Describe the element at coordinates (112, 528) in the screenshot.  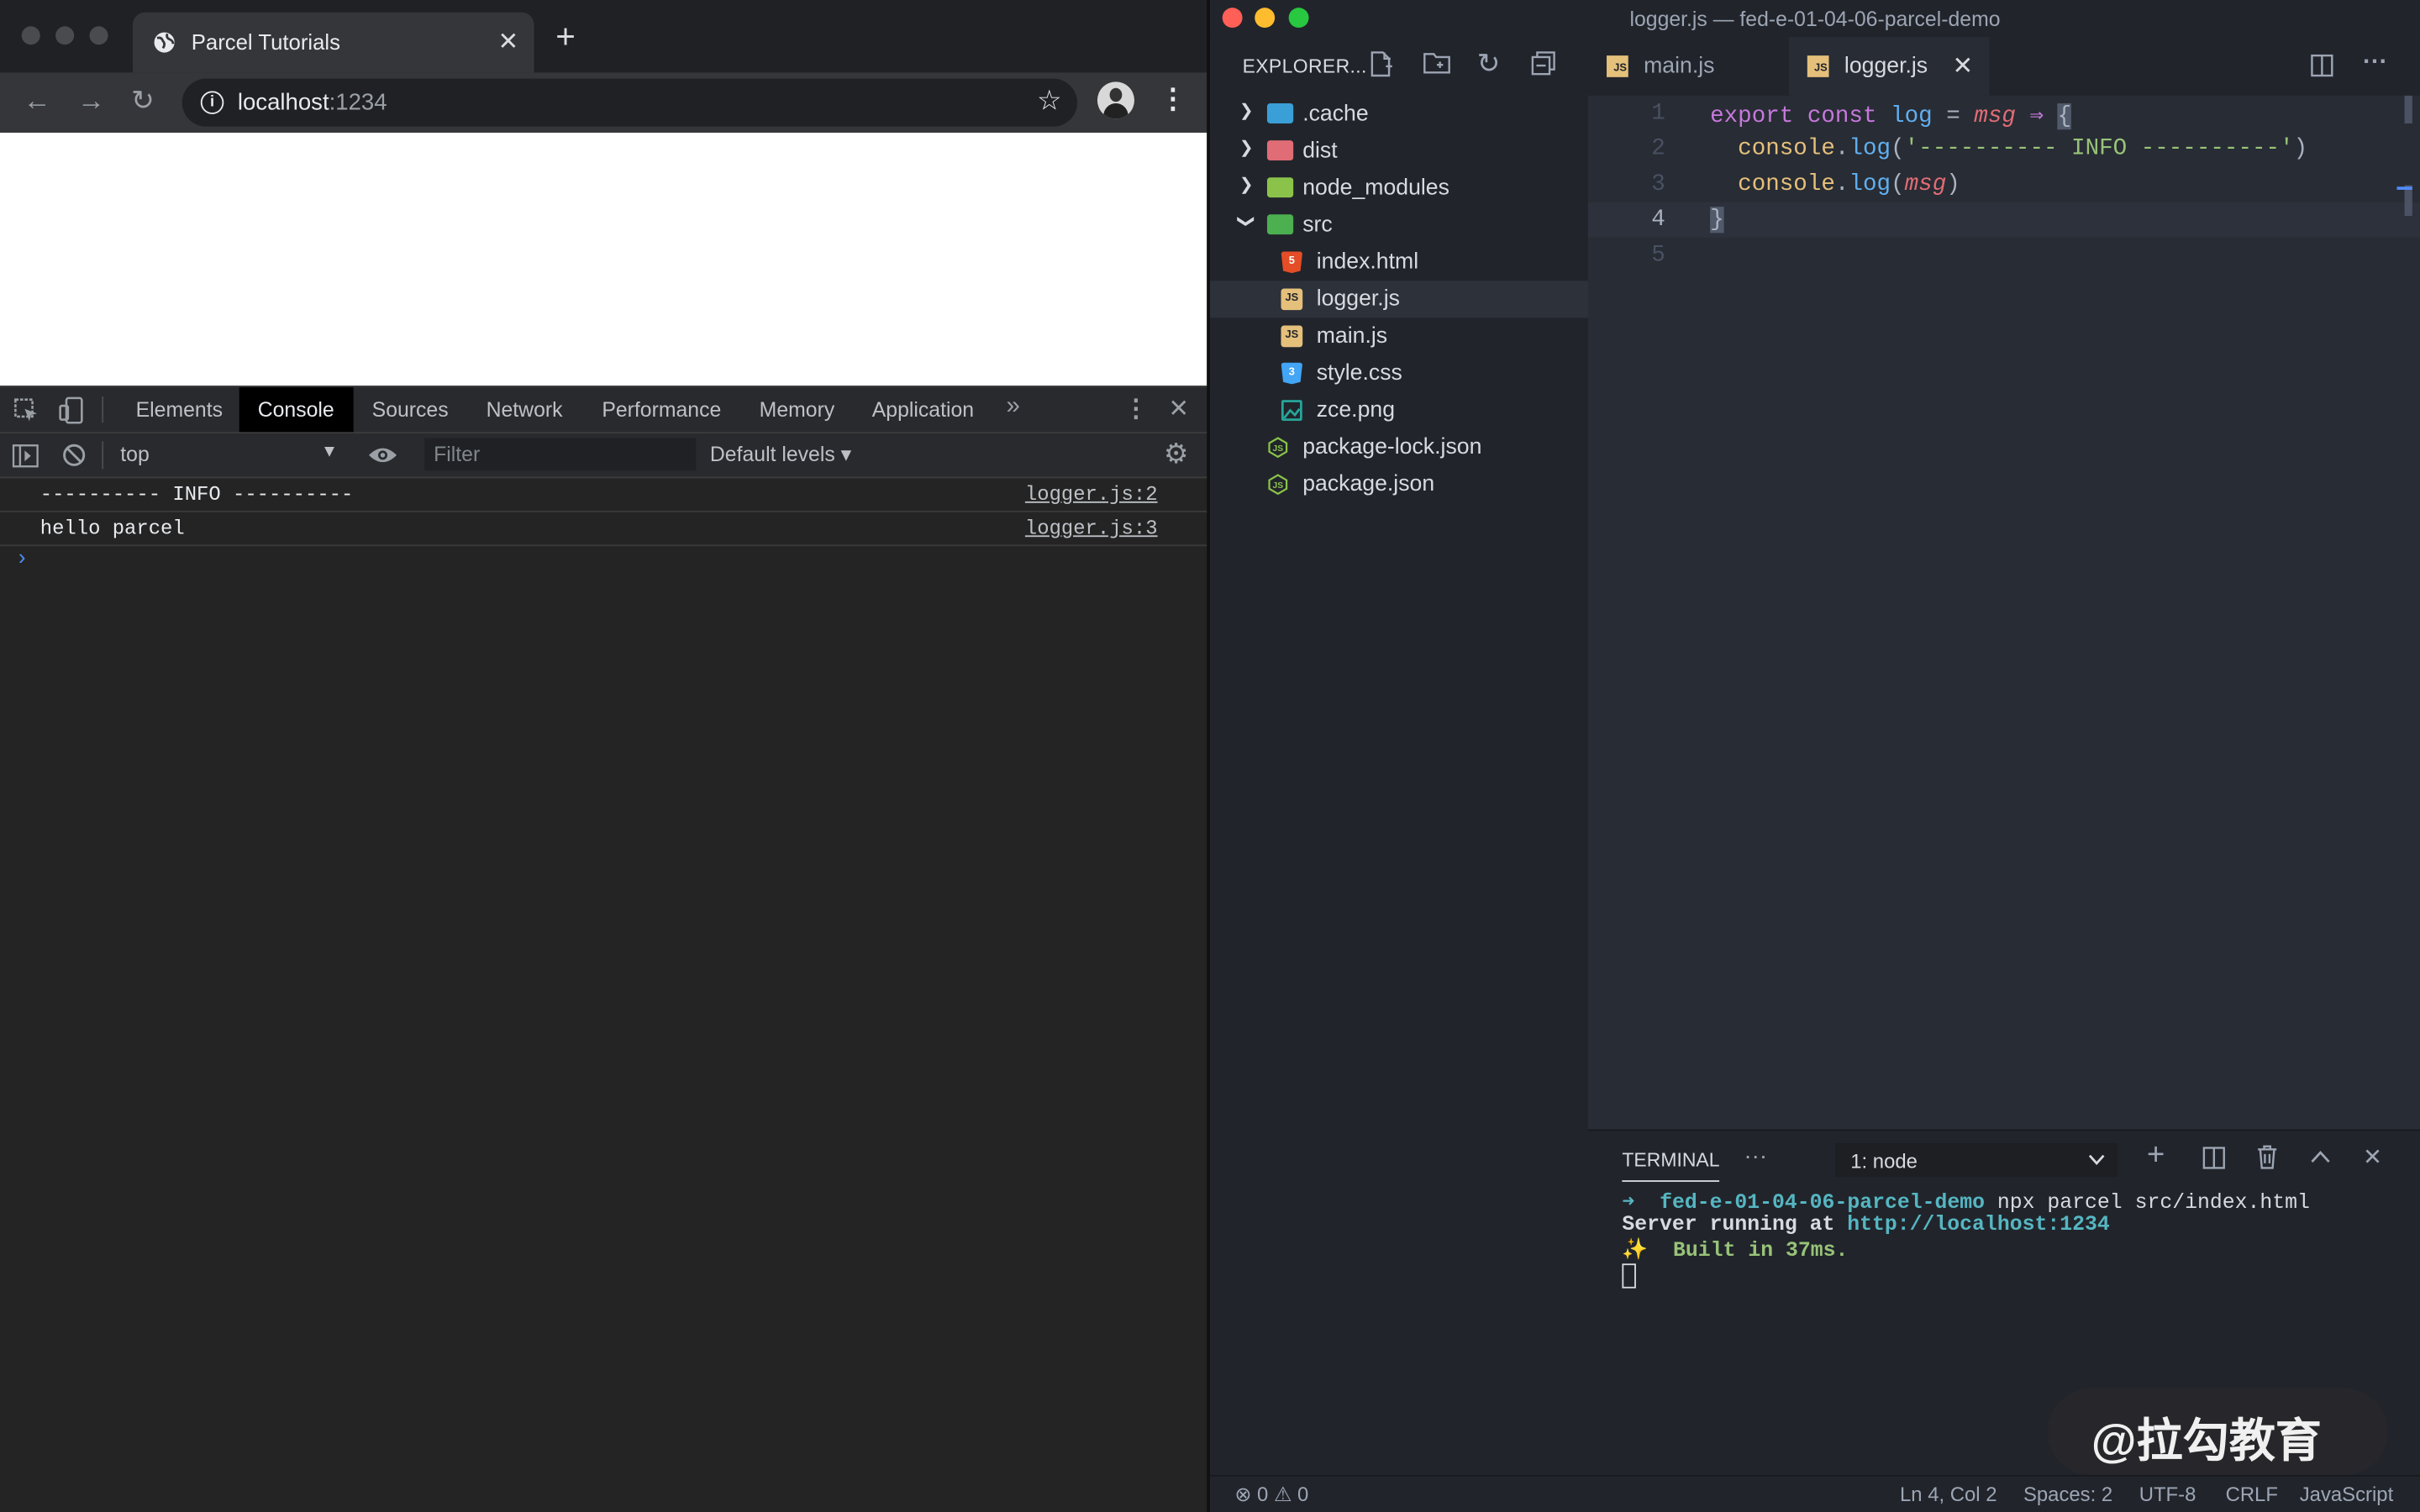
I see `console-message: hello parcel` at that location.